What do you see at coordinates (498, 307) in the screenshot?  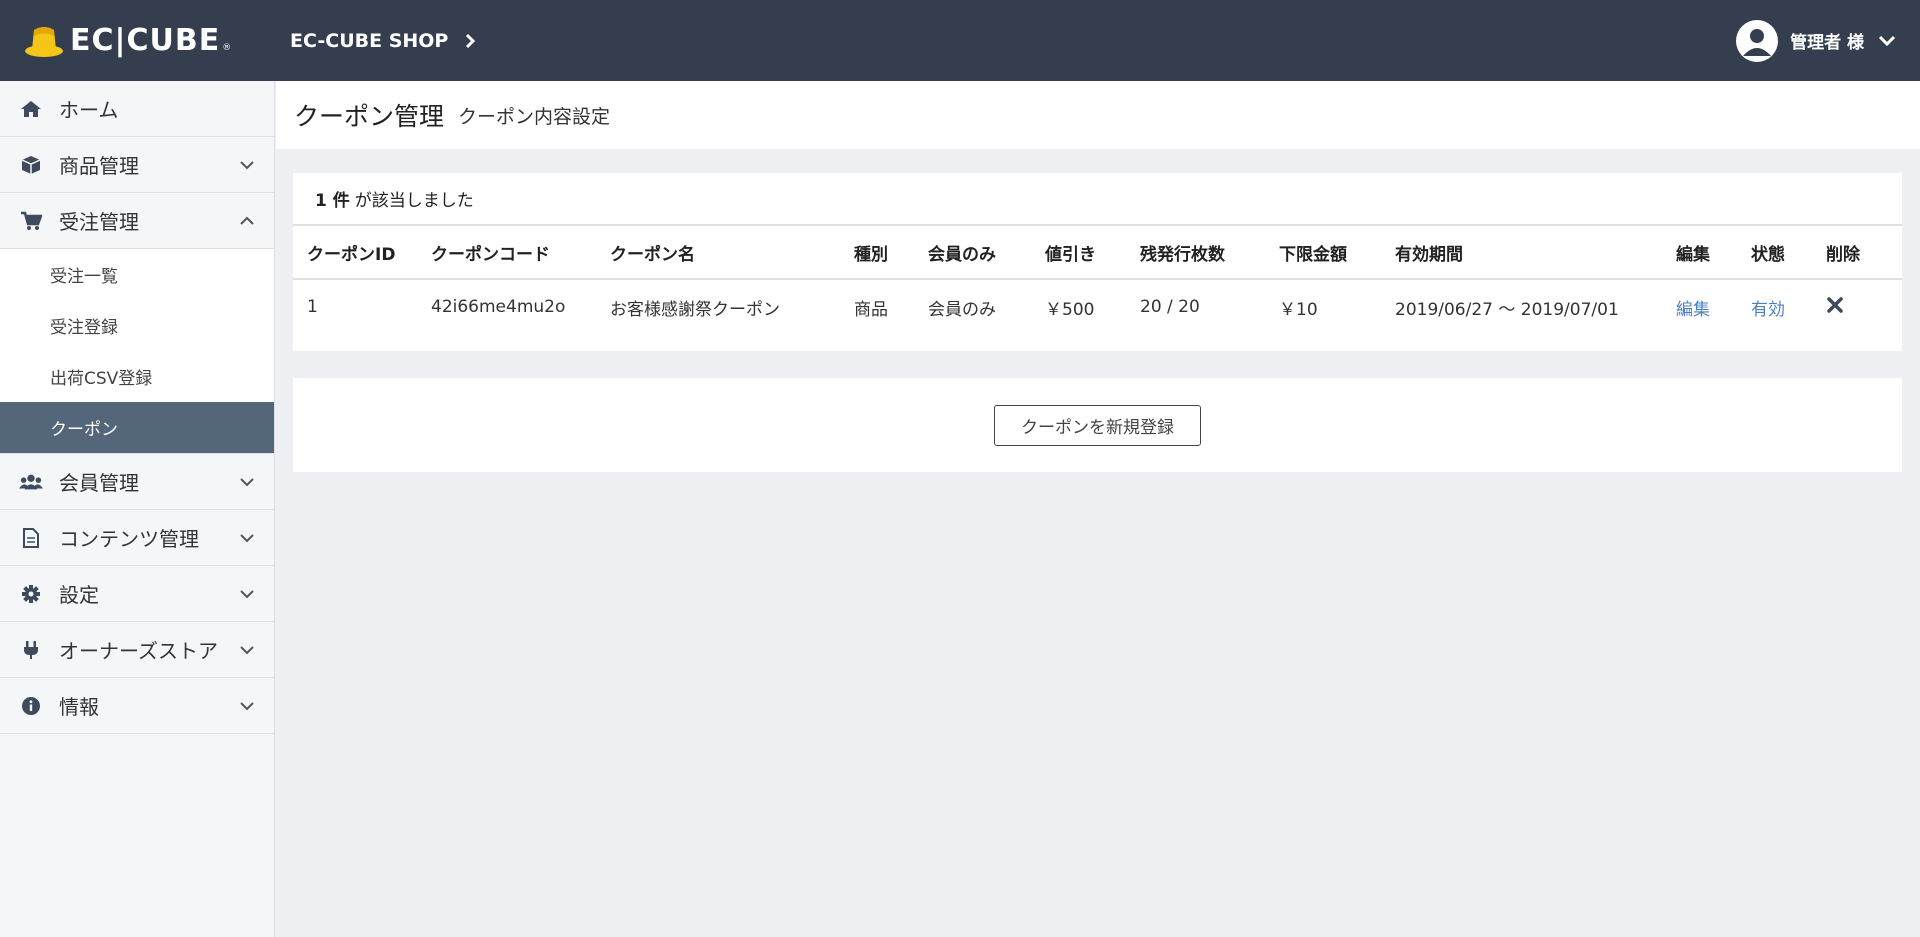 I see `cell-coupon-code: 42i66me4mu2o` at bounding box center [498, 307].